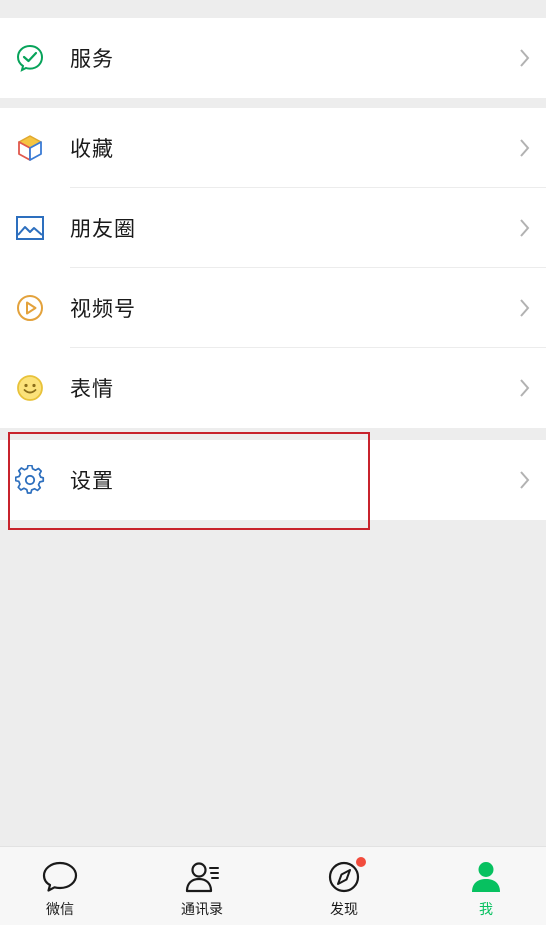 This screenshot has width=546, height=925. I want to click on tab-discover: 发现, so click(344, 886).